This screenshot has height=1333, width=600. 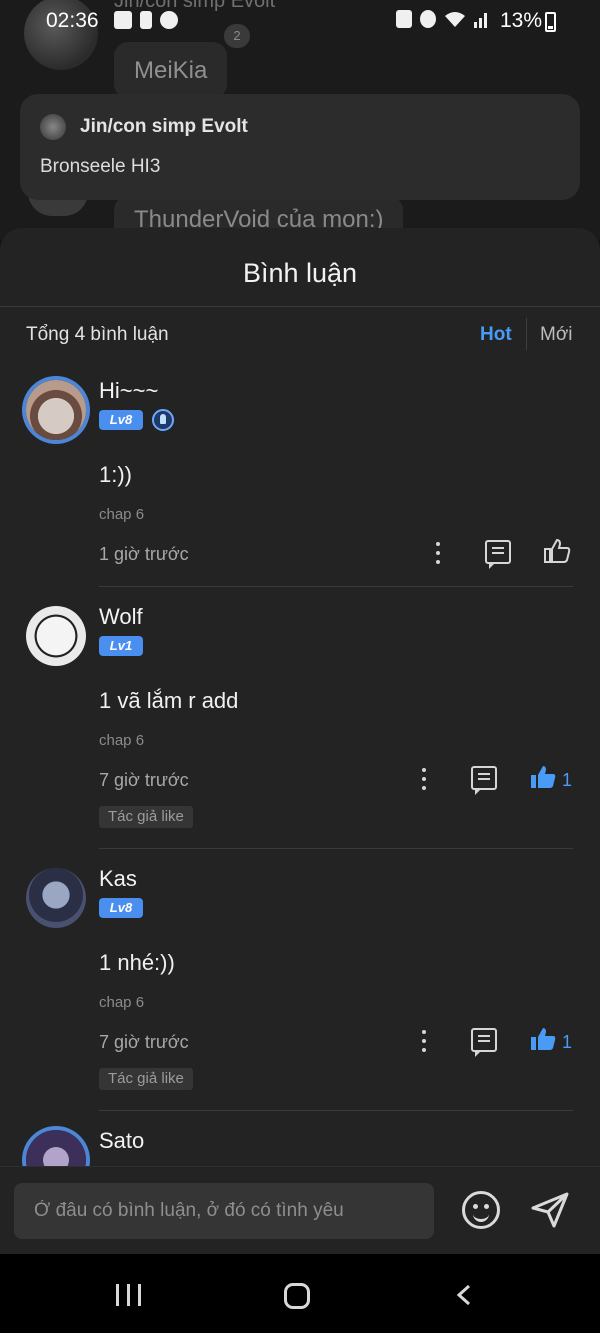 What do you see at coordinates (557, 551) in the screenshot?
I see `like-icon` at bounding box center [557, 551].